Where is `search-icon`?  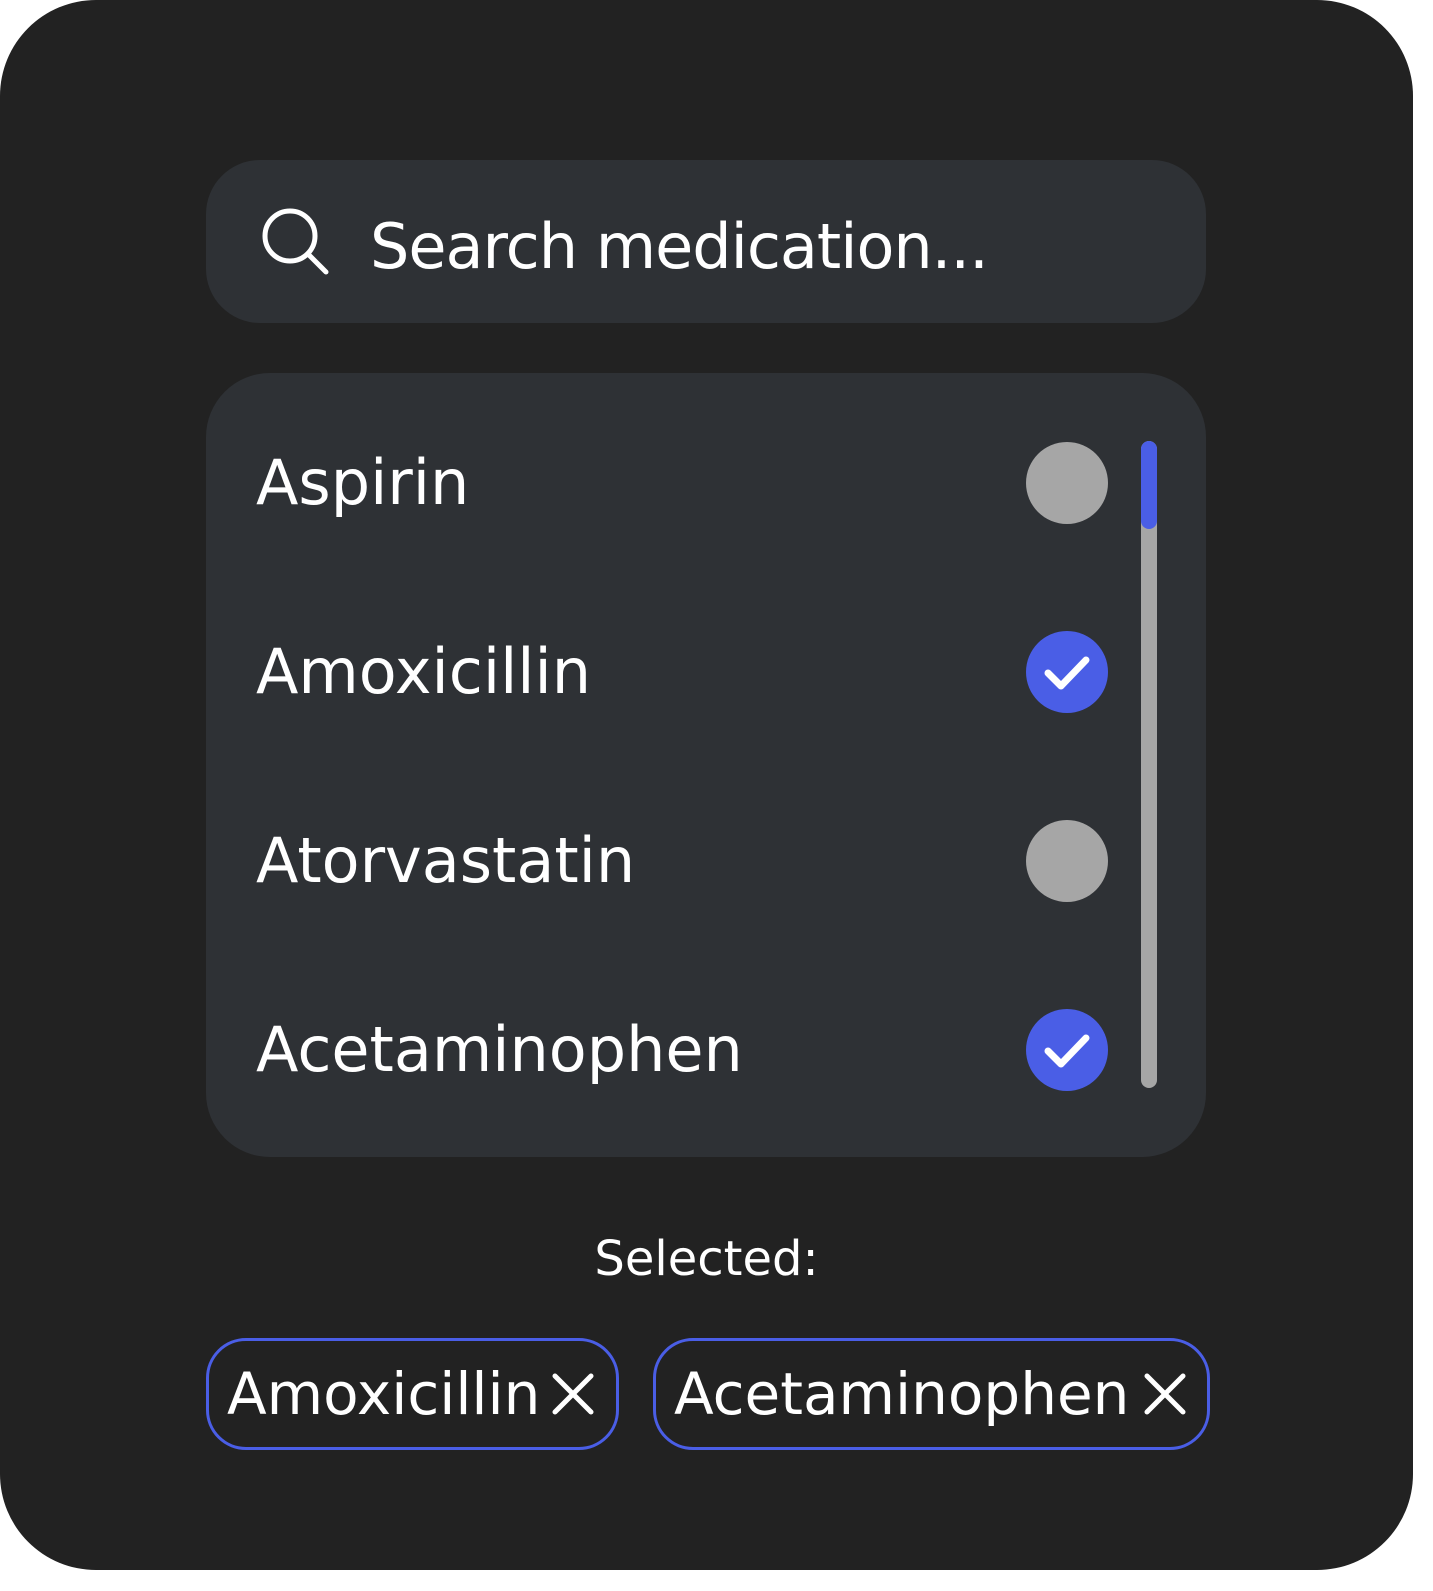 search-icon is located at coordinates (295, 241).